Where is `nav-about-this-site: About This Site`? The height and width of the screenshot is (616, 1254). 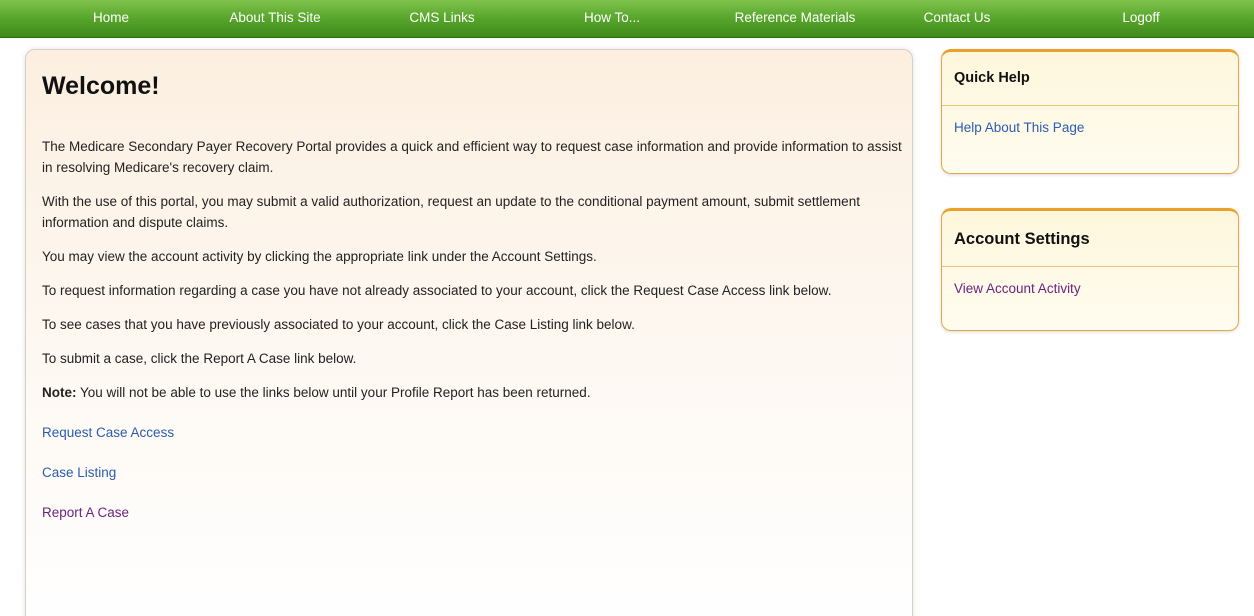 nav-about-this-site: About This Site is located at coordinates (274, 18).